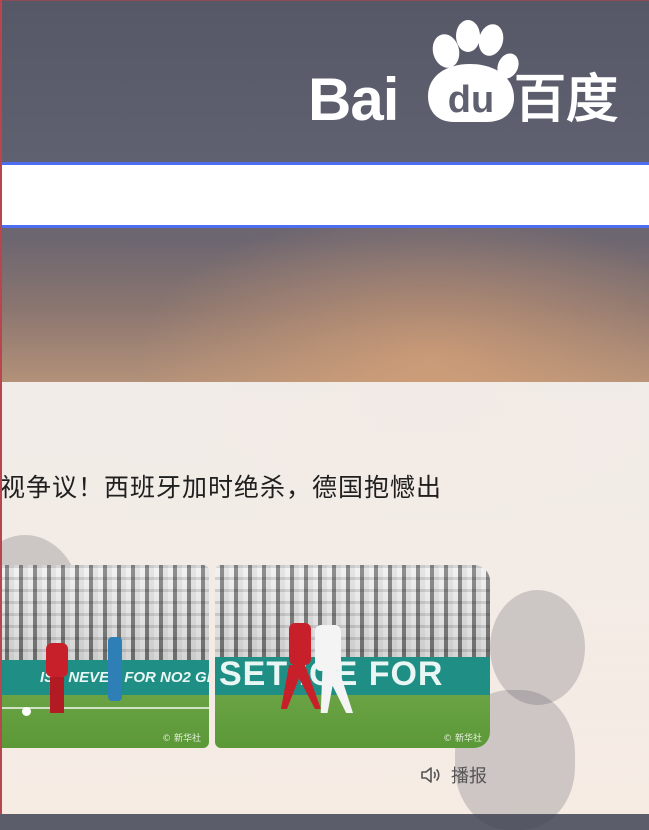 Image resolution: width=649 pixels, height=830 pixels. I want to click on search-box, so click(324, 195).